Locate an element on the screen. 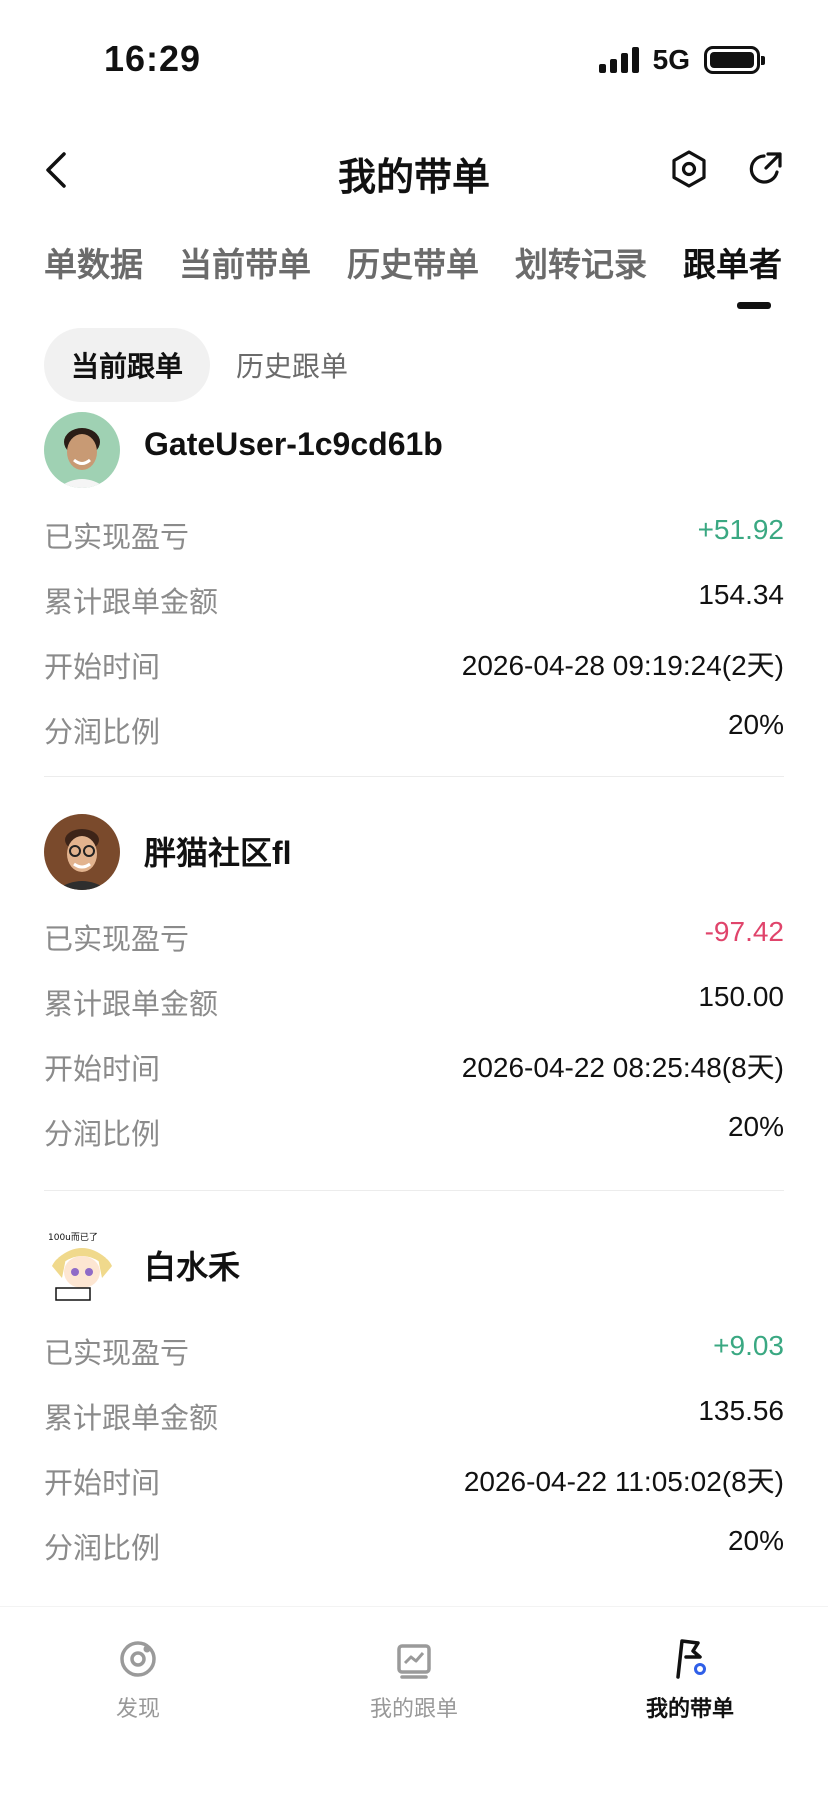 This screenshot has height=1796, width=828. status-indicators: 5G is located at coordinates (681, 60).